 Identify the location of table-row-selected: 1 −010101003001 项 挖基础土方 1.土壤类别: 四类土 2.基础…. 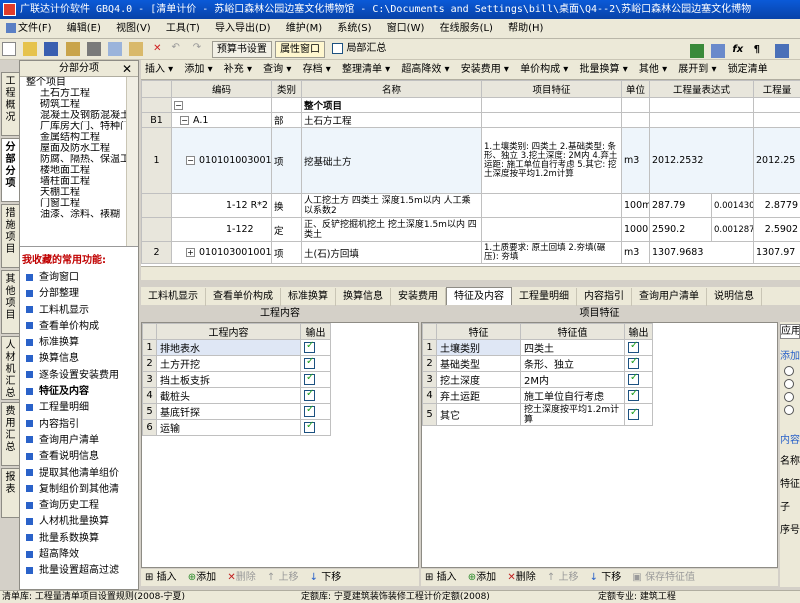
(470, 160).